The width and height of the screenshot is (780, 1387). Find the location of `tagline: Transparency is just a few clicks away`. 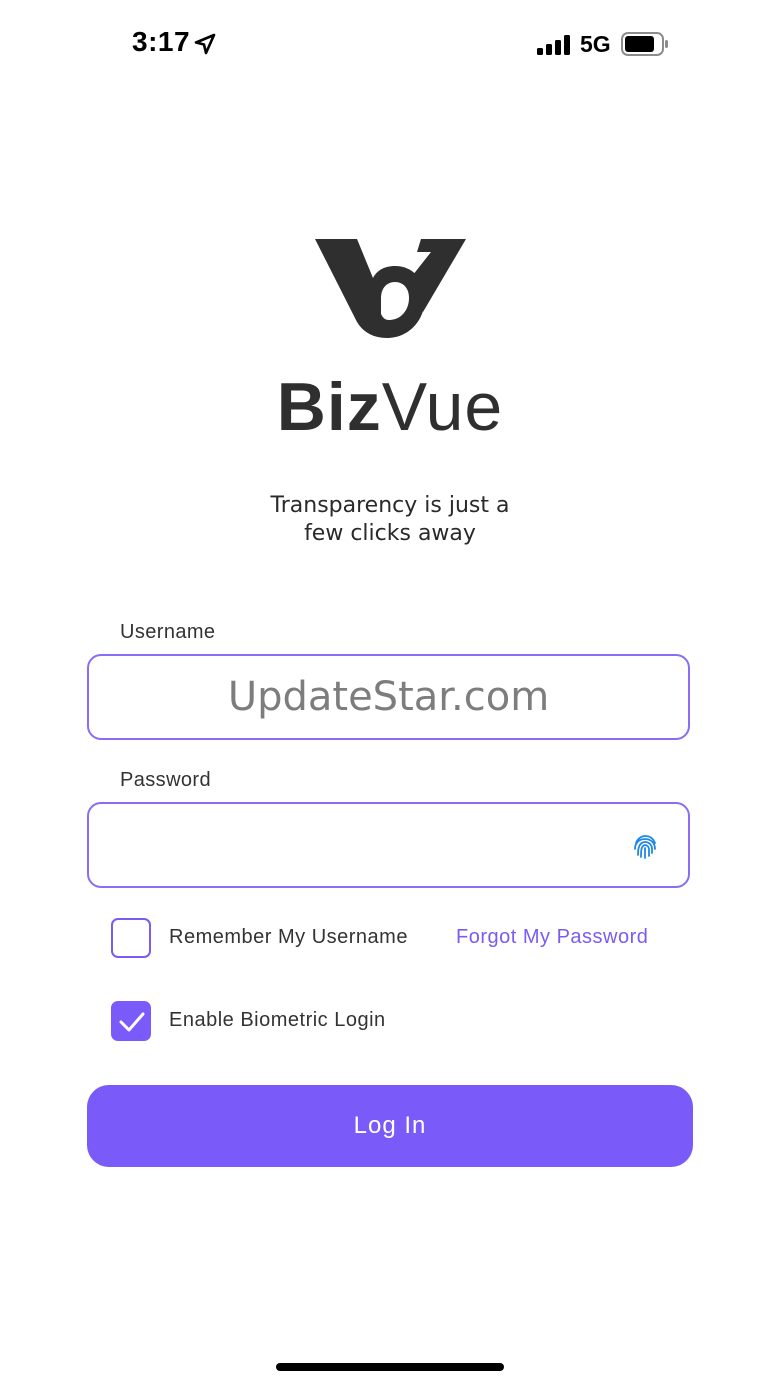

tagline: Transparency is just a few clicks away is located at coordinates (390, 520).